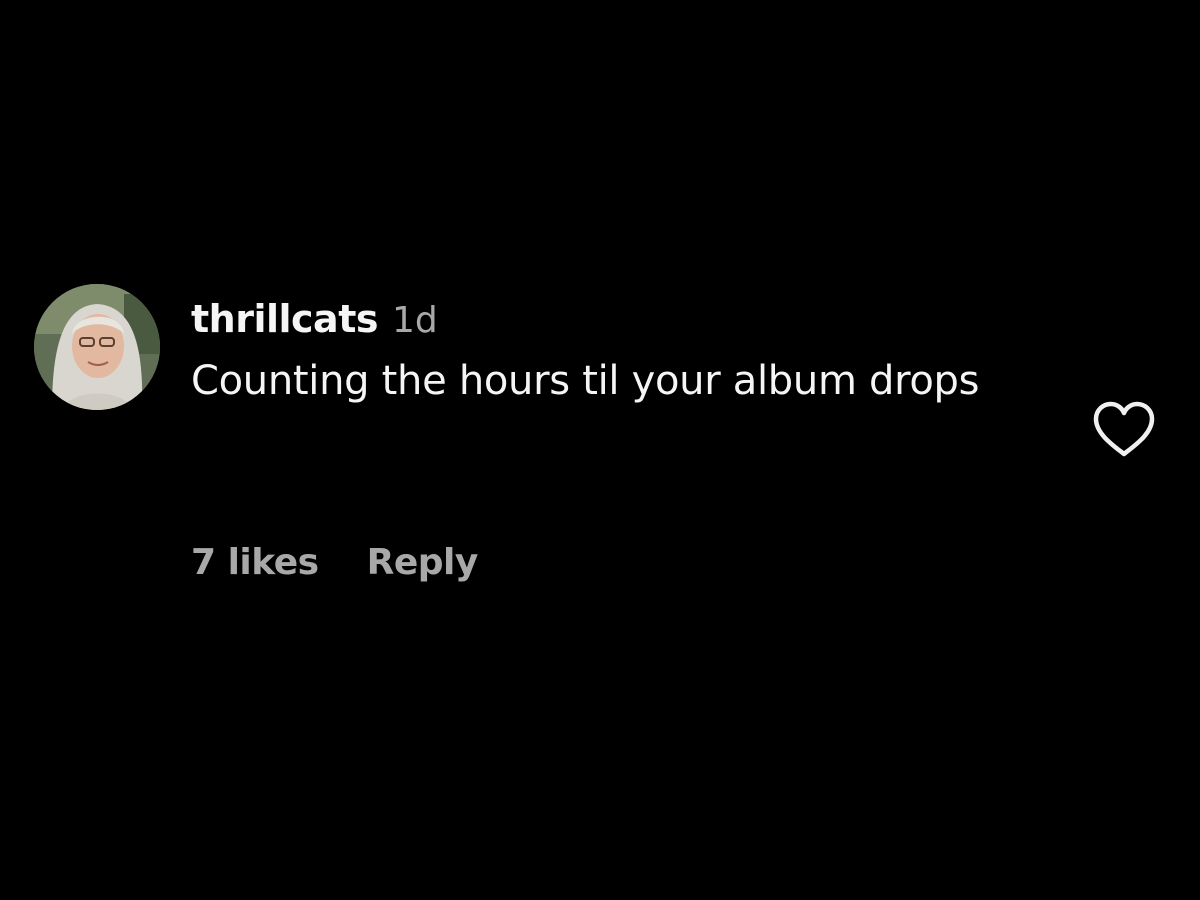  What do you see at coordinates (255, 562) in the screenshot?
I see `likes-count: 7 likes` at bounding box center [255, 562].